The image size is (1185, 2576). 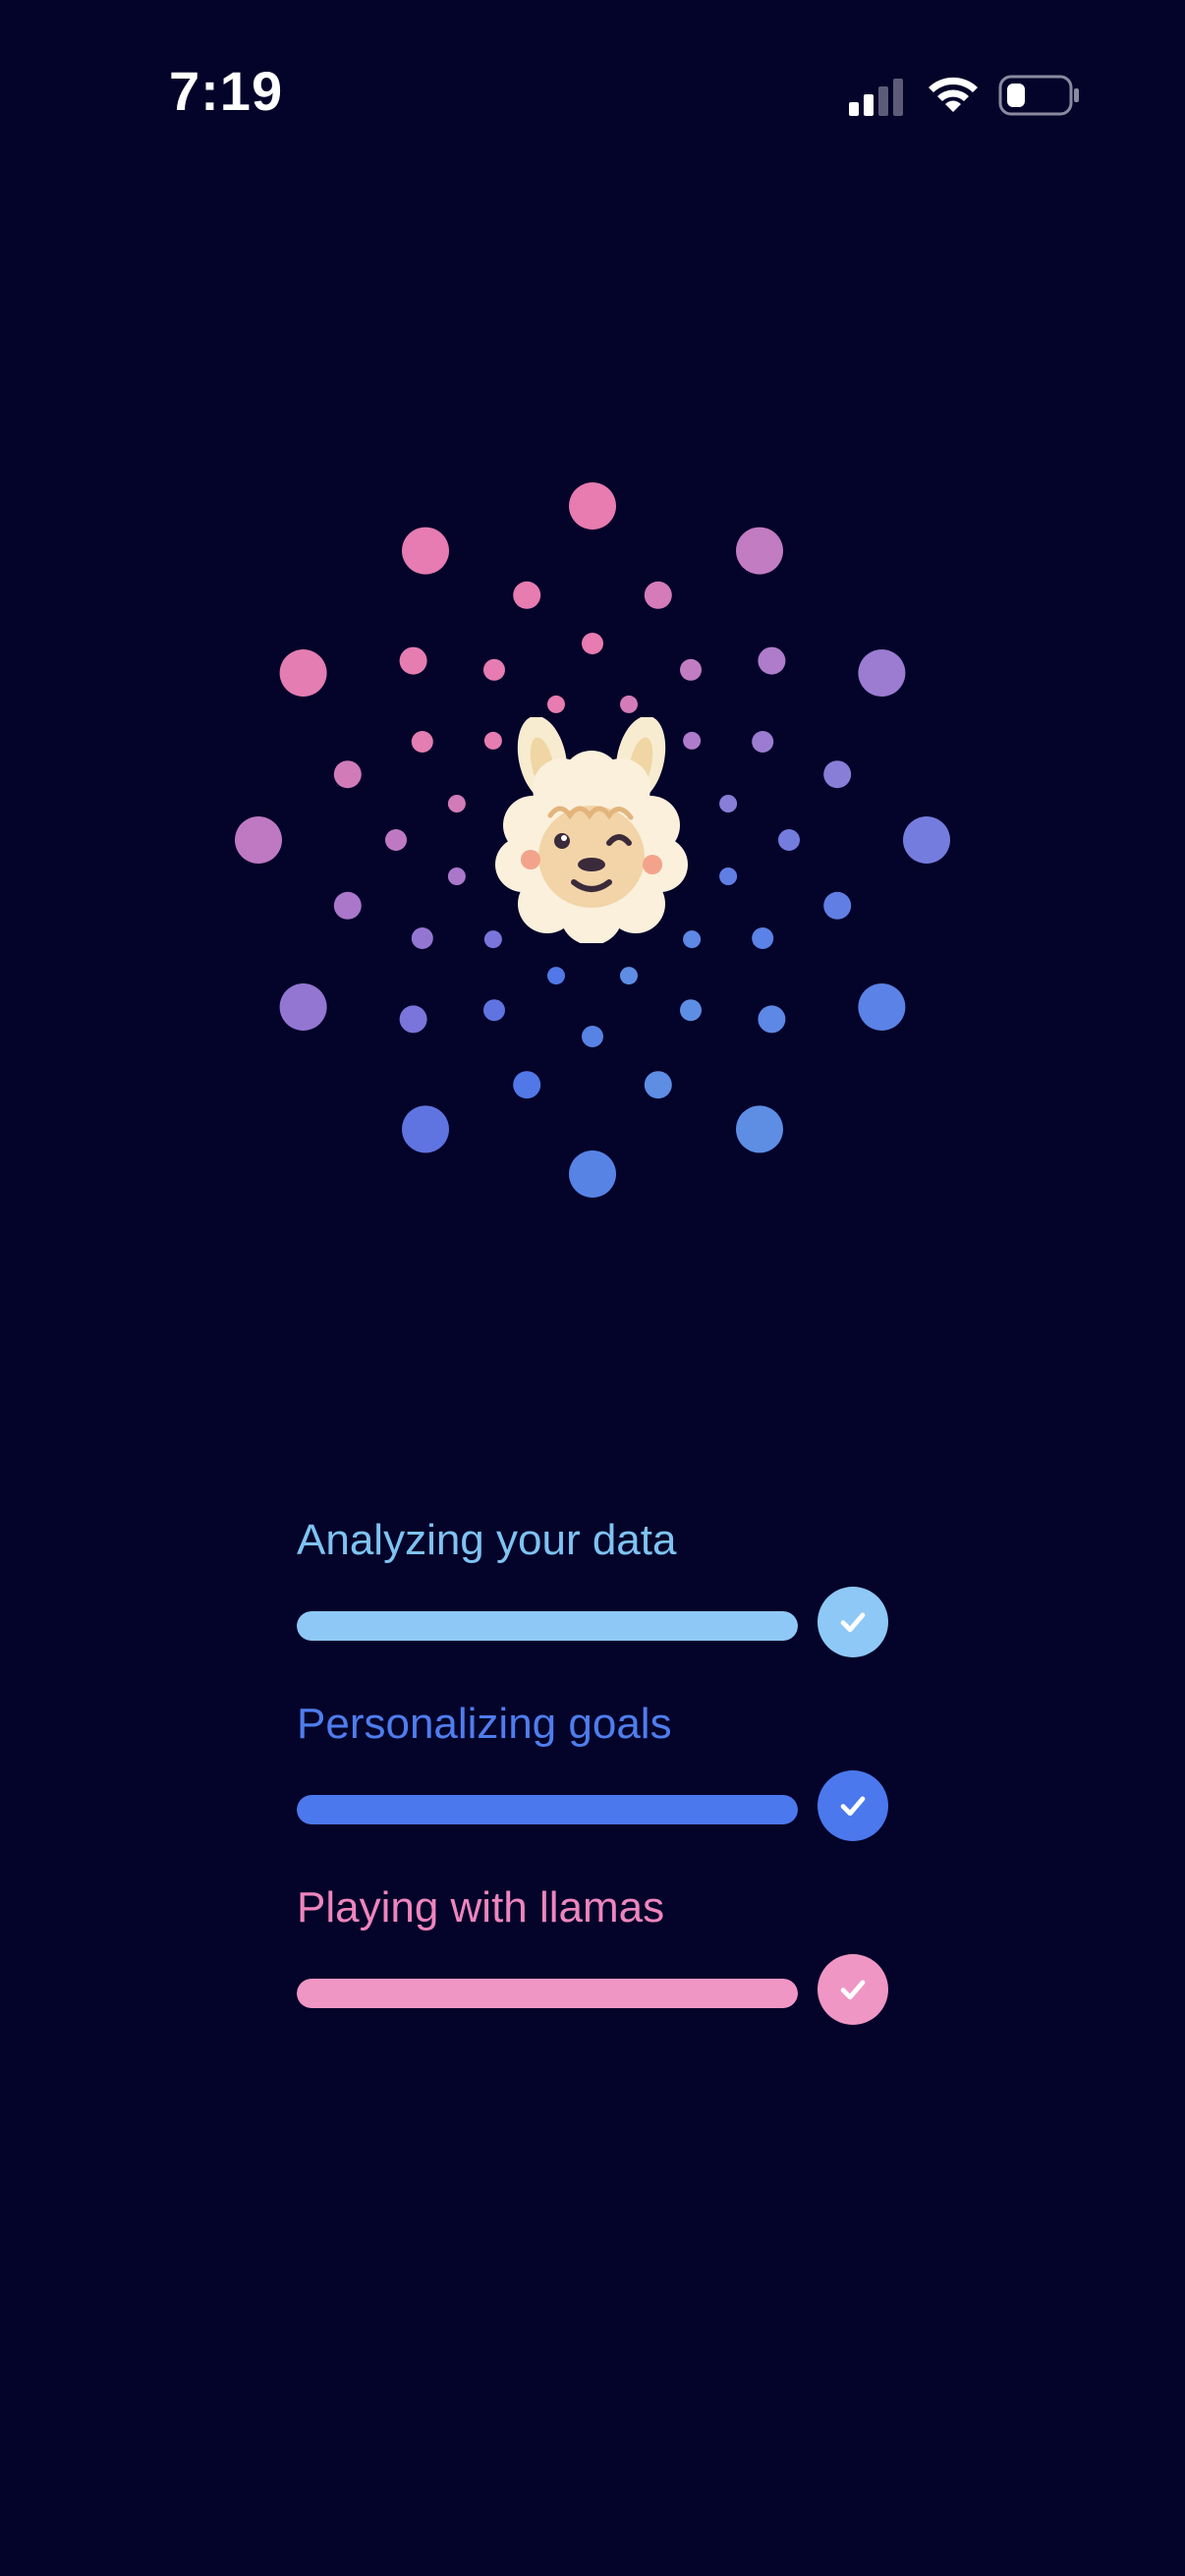 I want to click on progress-item-personalizing-goals: Personalizing goals, so click(x=596, y=1788).